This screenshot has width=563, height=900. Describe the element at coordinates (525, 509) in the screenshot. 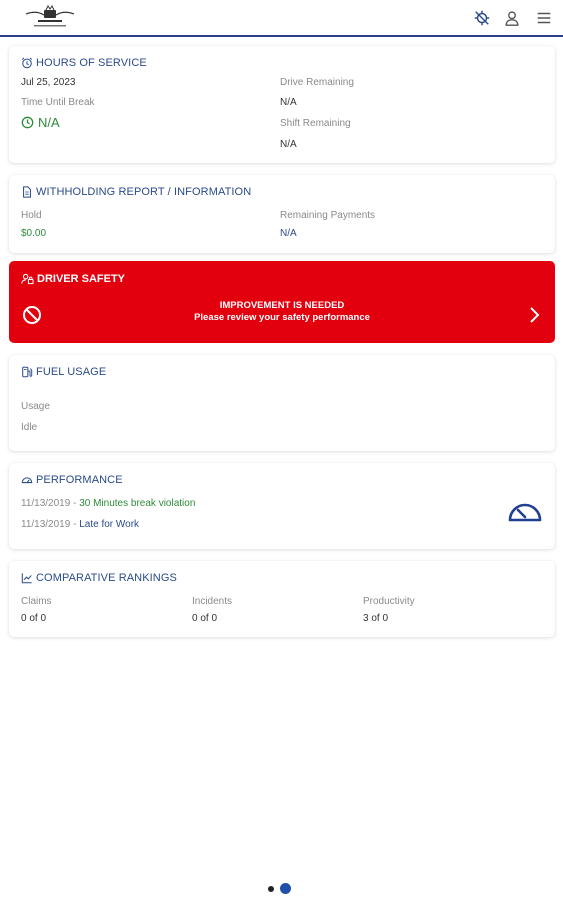

I see `speedometer-icon` at that location.